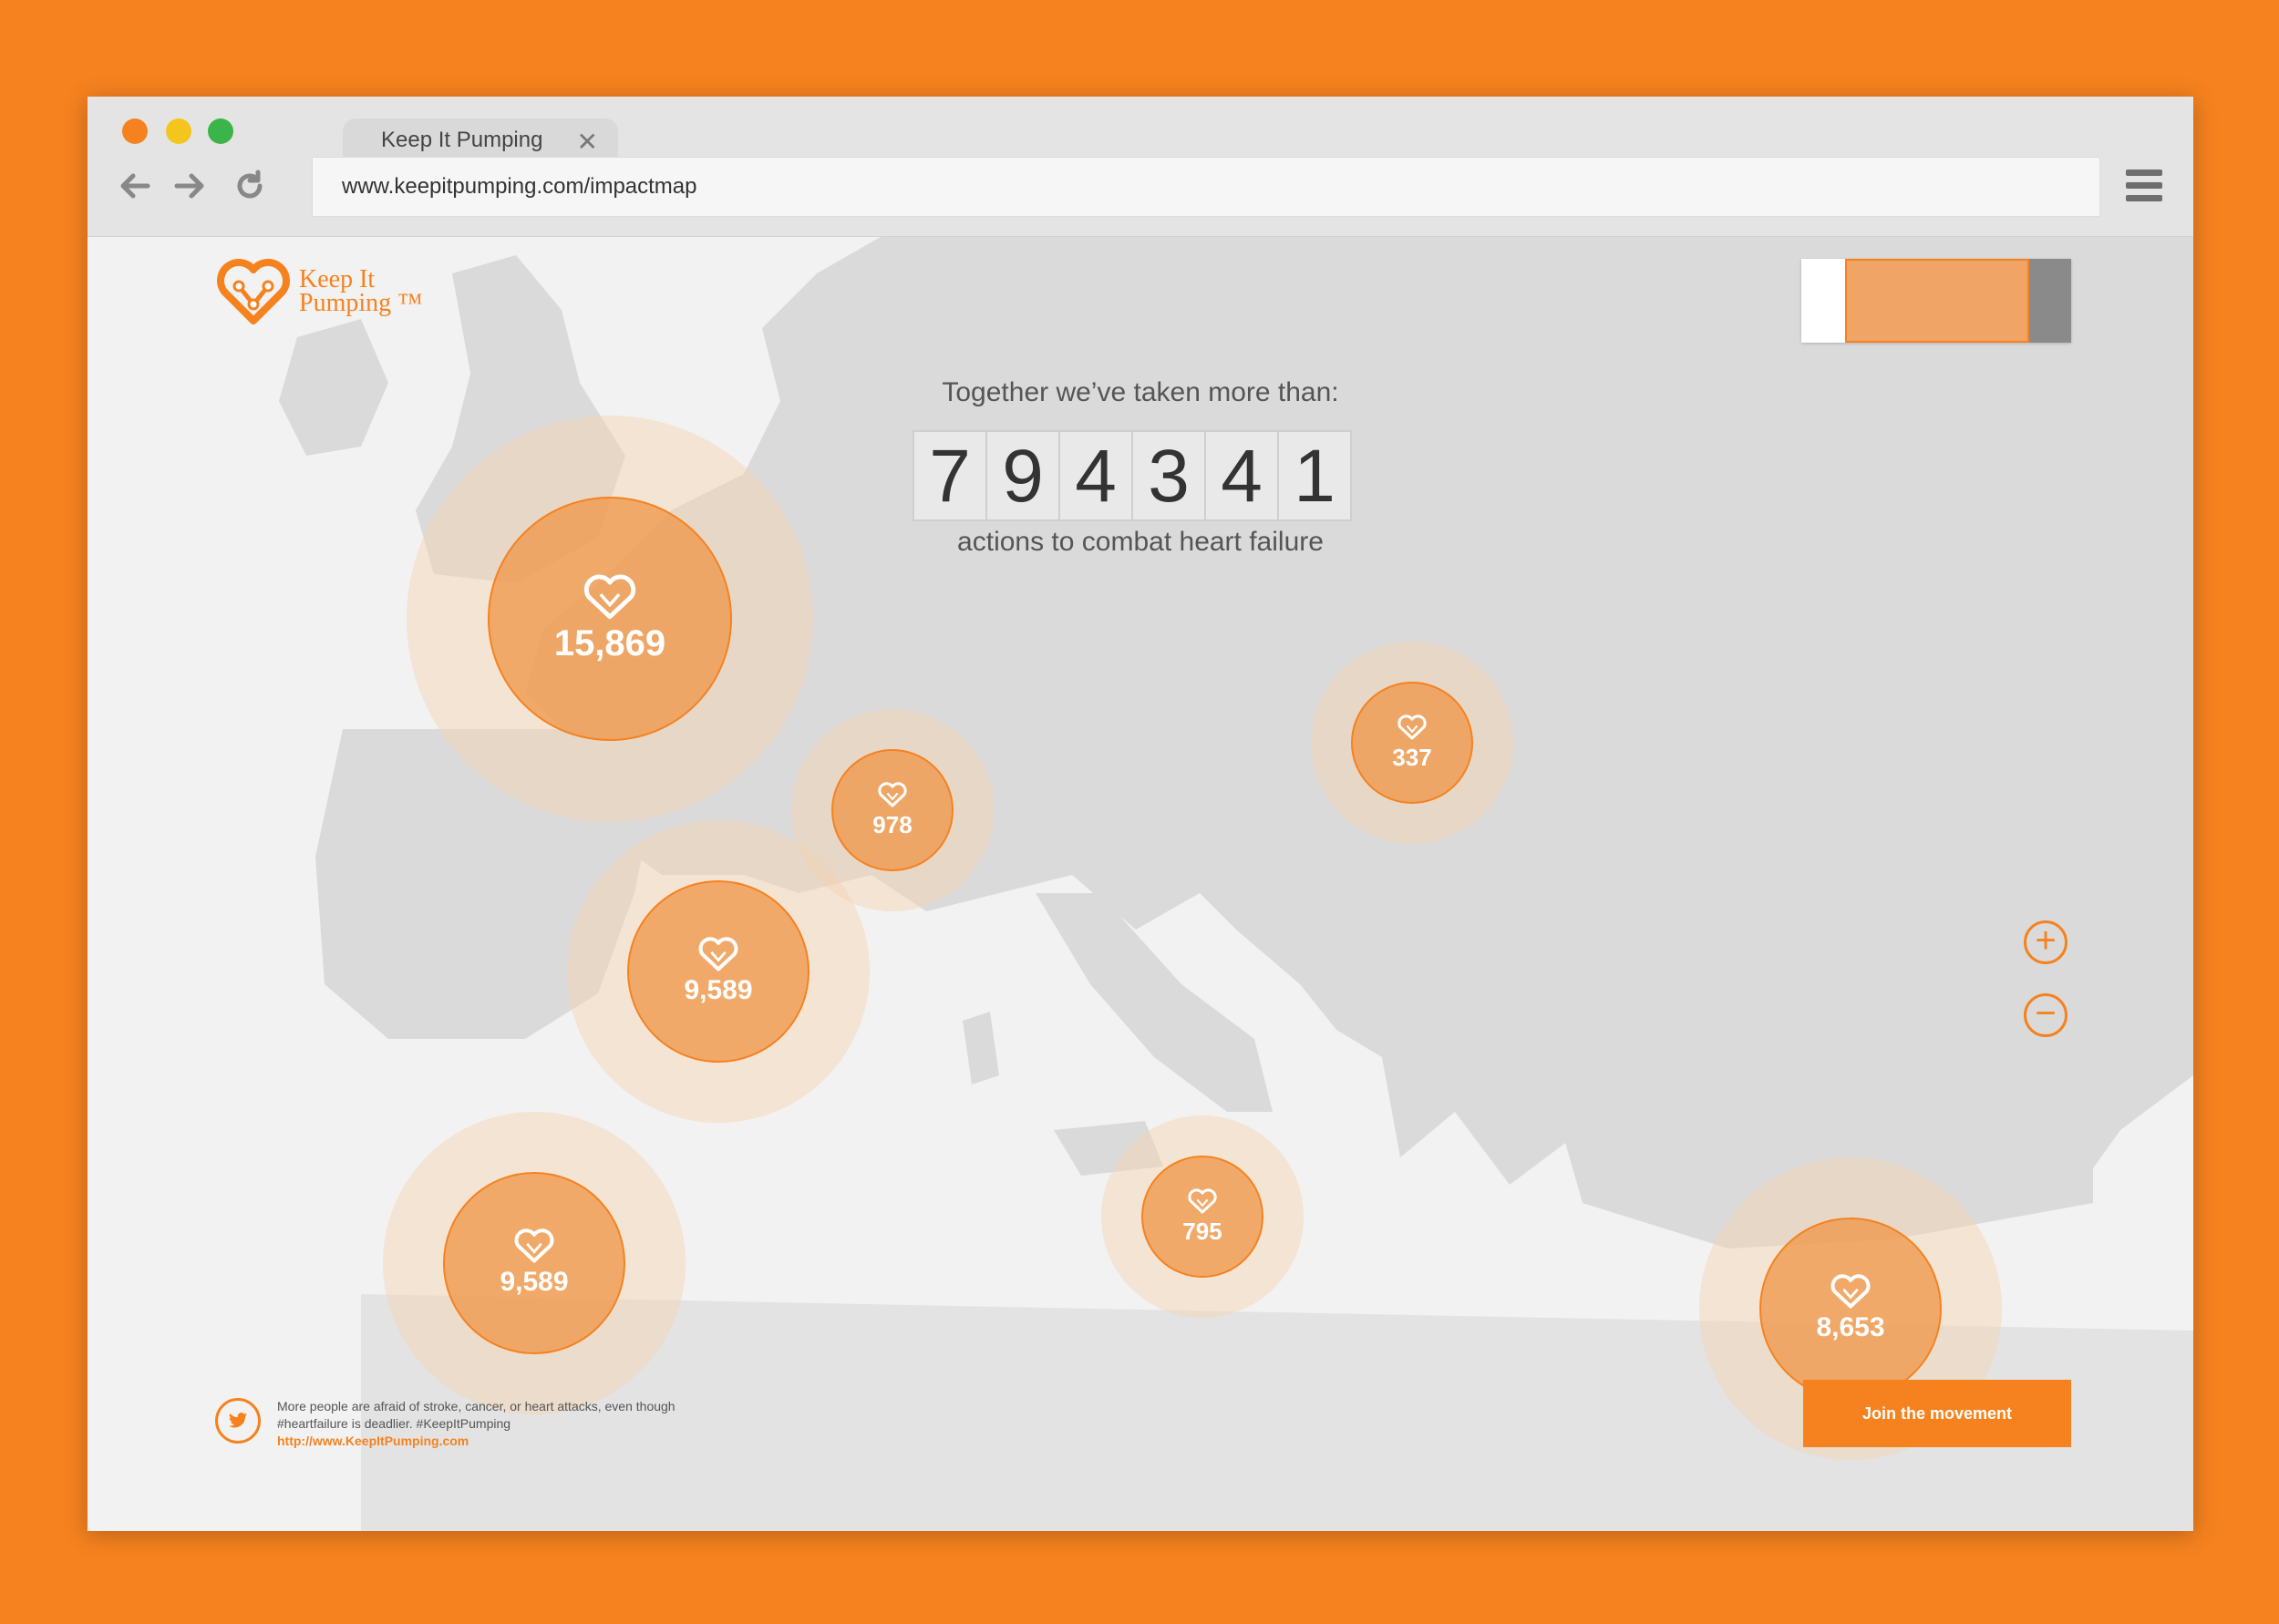 The height and width of the screenshot is (1624, 2279). What do you see at coordinates (1169, 475) in the screenshot?
I see `counter-digit: 3` at bounding box center [1169, 475].